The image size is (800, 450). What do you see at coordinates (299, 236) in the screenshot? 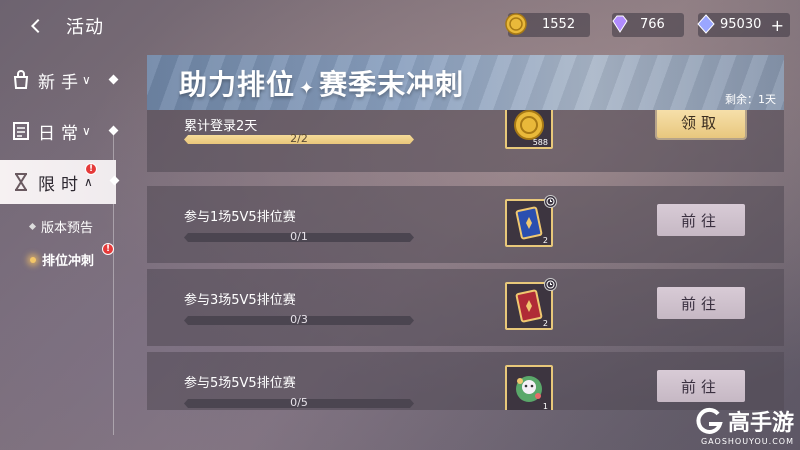
I see `progress-text: 0/1` at bounding box center [299, 236].